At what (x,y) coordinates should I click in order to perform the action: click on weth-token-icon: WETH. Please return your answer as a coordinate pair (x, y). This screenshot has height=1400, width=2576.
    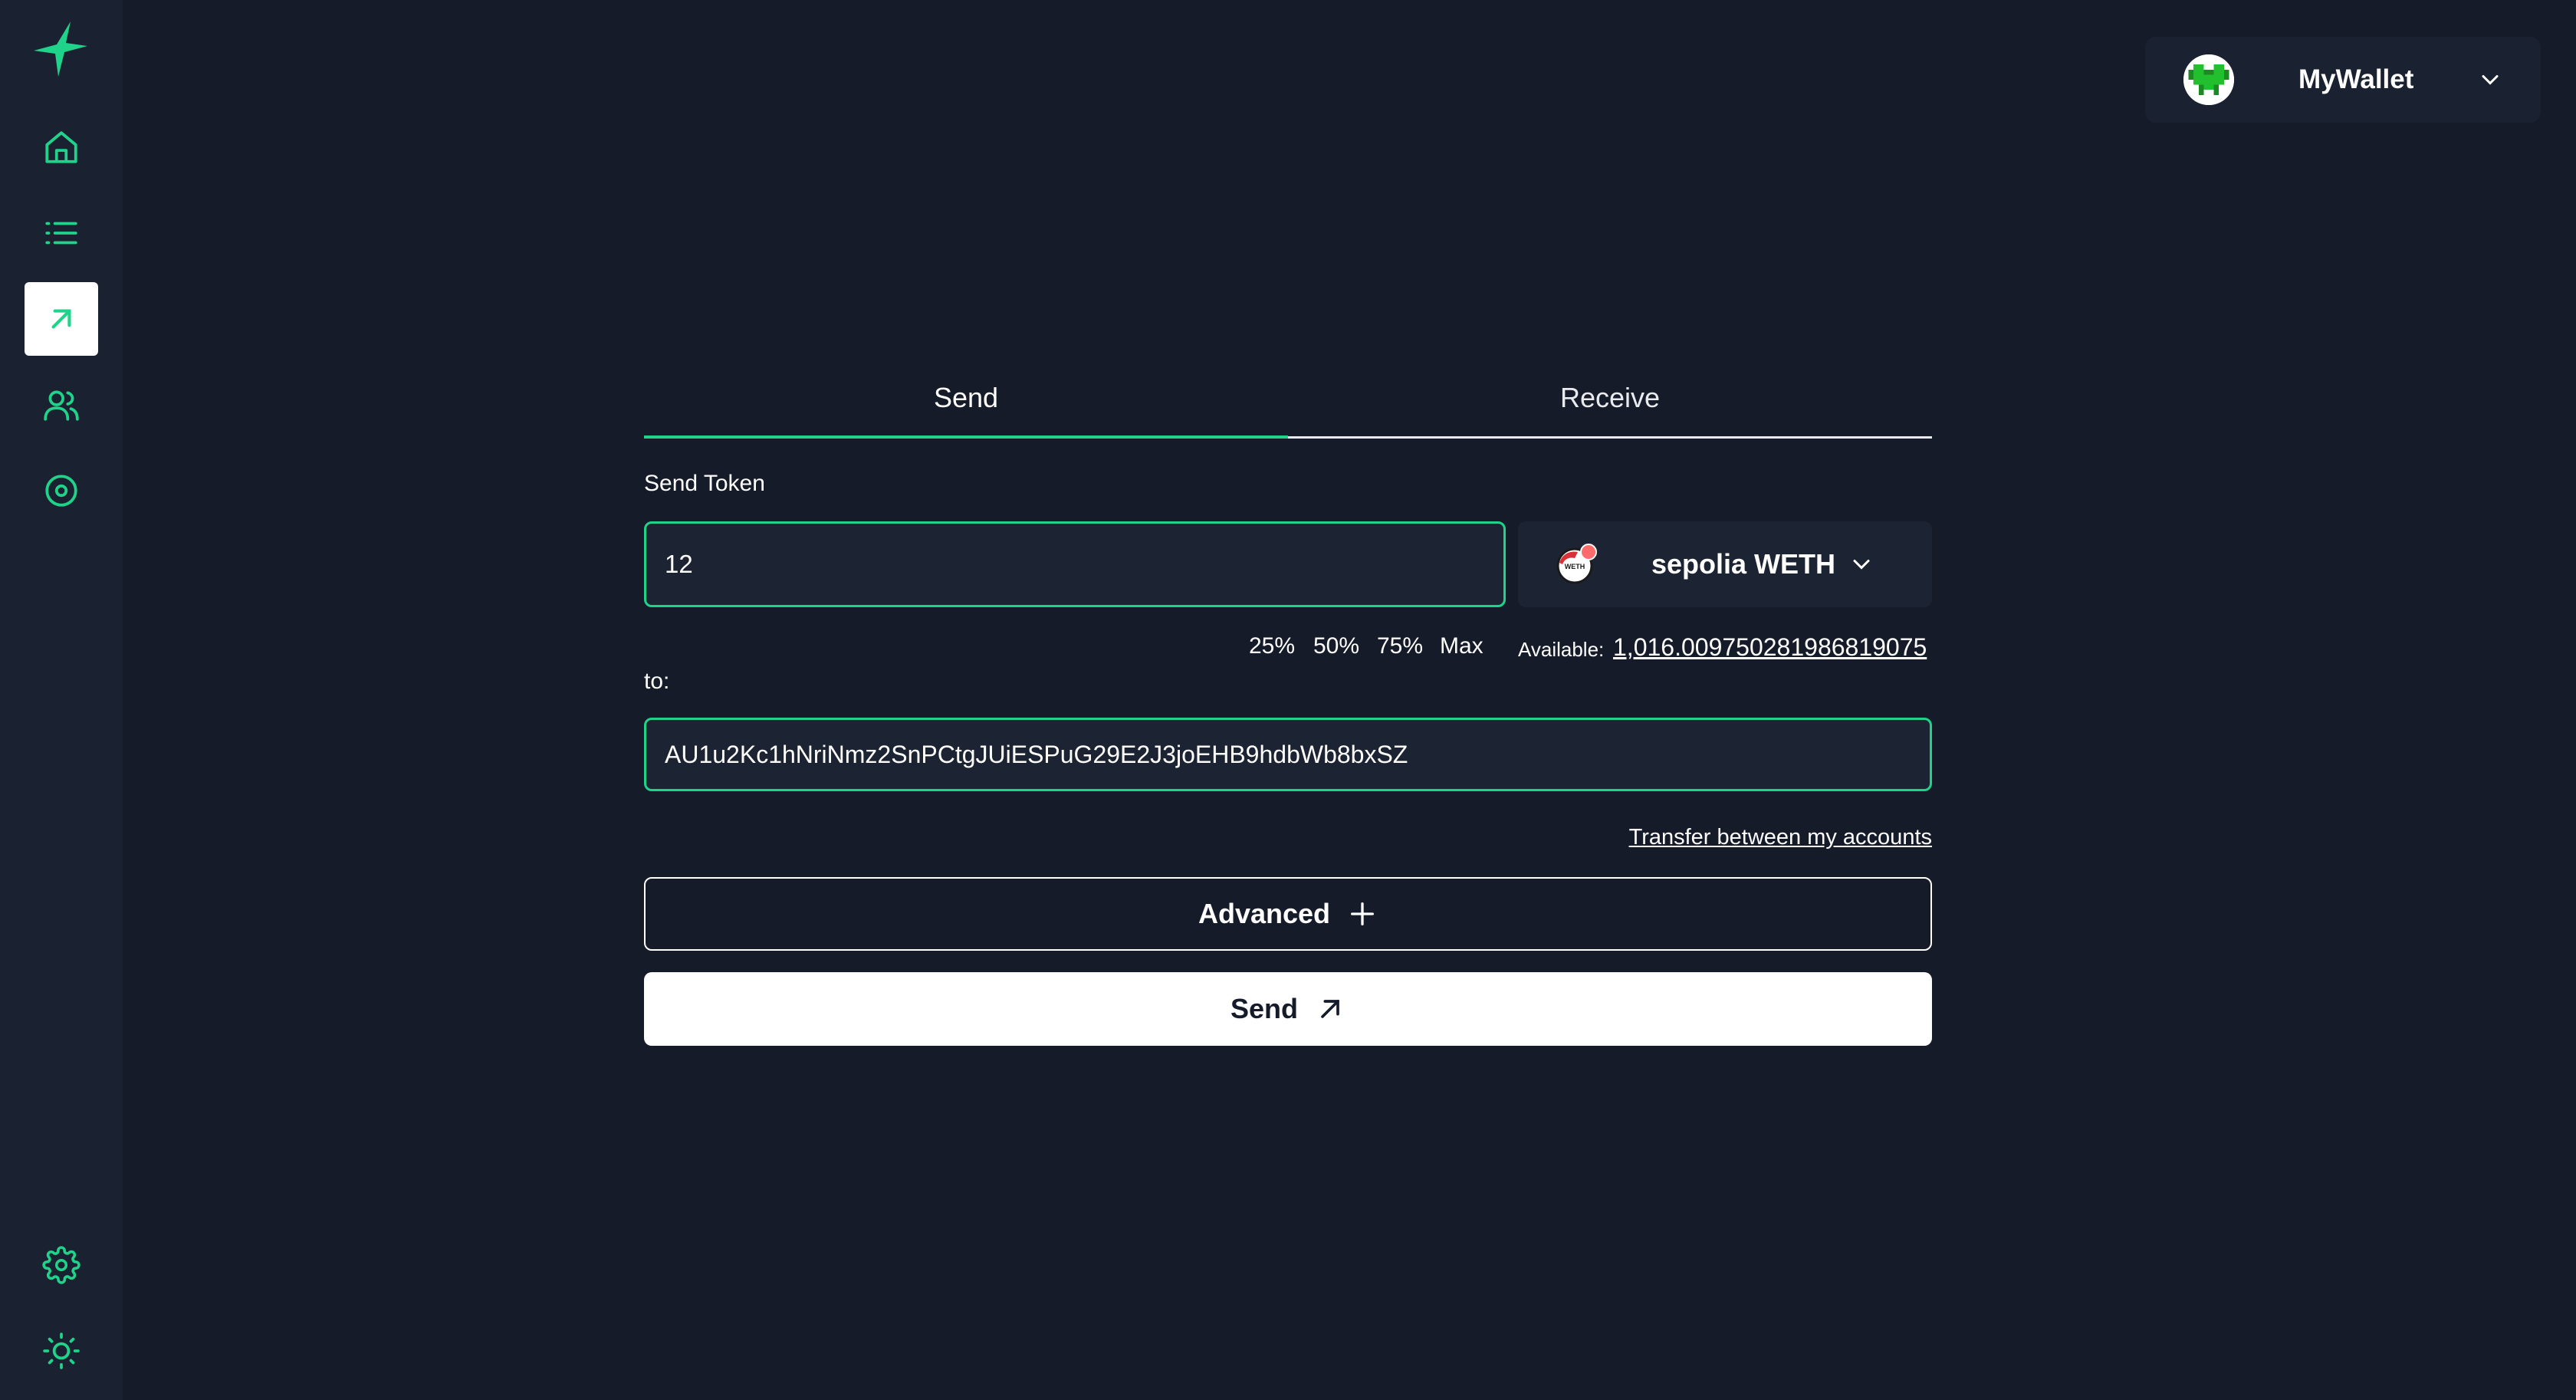
    Looking at the image, I should click on (1577, 564).